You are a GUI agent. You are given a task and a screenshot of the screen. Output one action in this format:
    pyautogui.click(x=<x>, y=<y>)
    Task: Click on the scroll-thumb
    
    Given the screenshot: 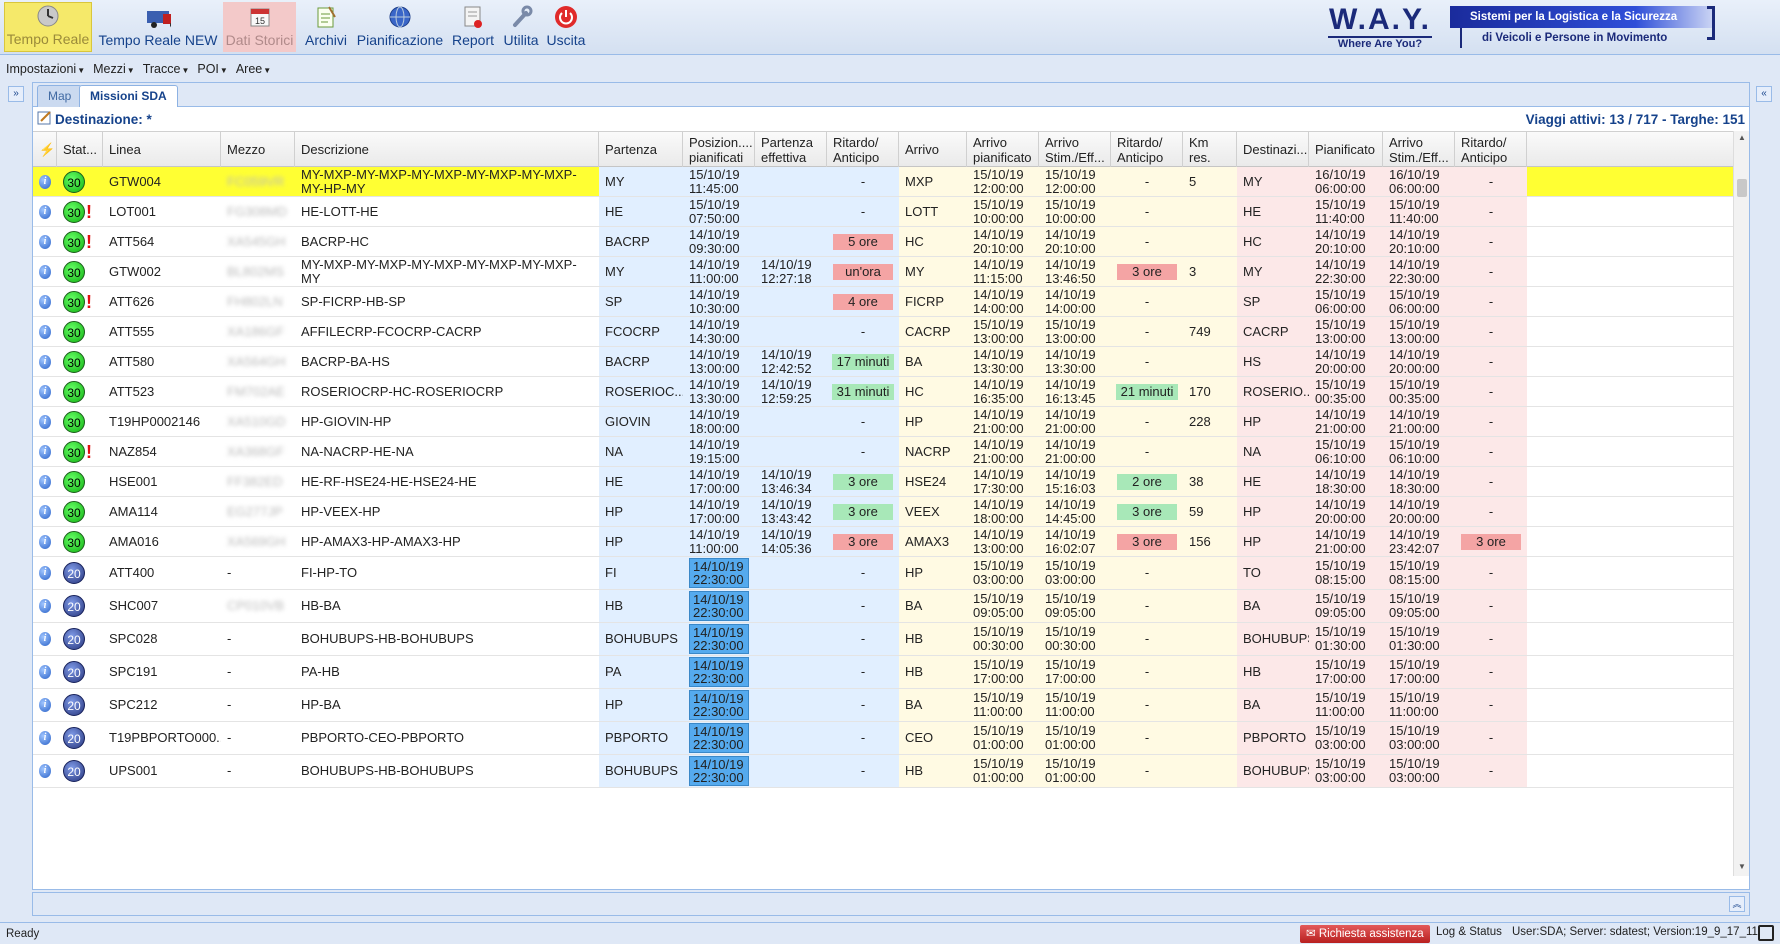 What is the action you would take?
    pyautogui.click(x=1742, y=188)
    